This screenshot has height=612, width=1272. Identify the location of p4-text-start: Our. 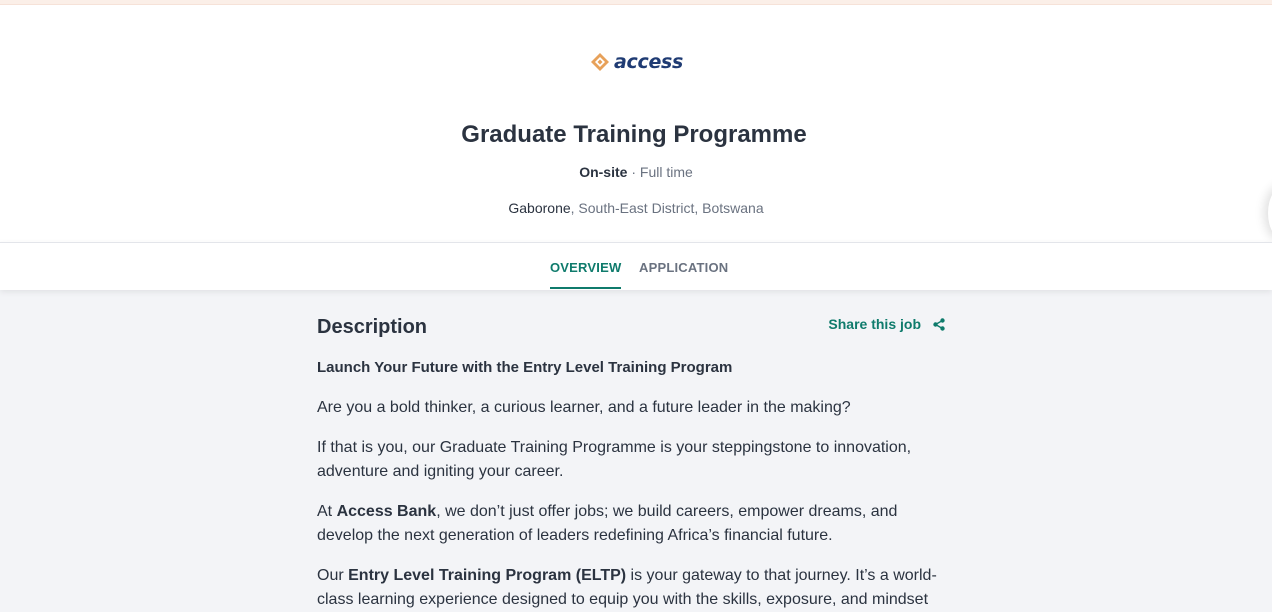
(333, 575).